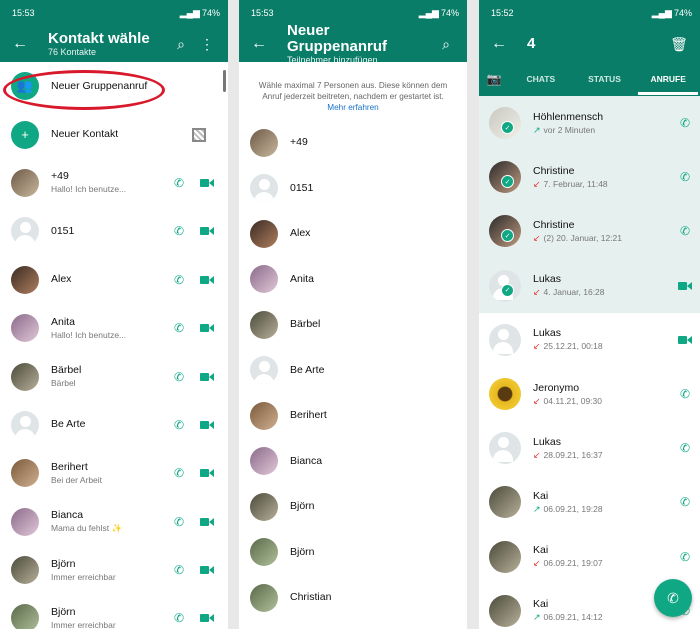  I want to click on trash-icon: 🗑, so click(679, 44).